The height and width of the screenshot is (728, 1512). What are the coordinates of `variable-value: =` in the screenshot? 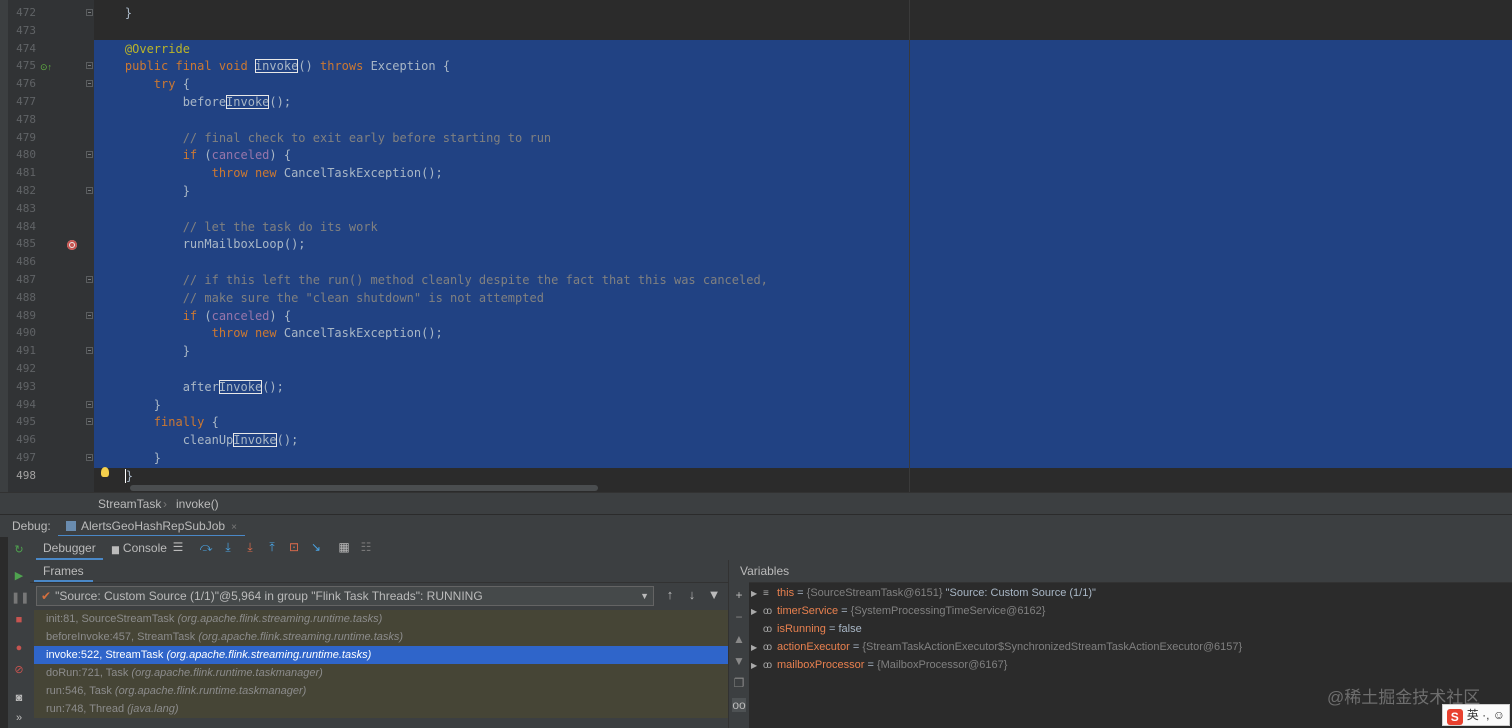 It's located at (800, 593).